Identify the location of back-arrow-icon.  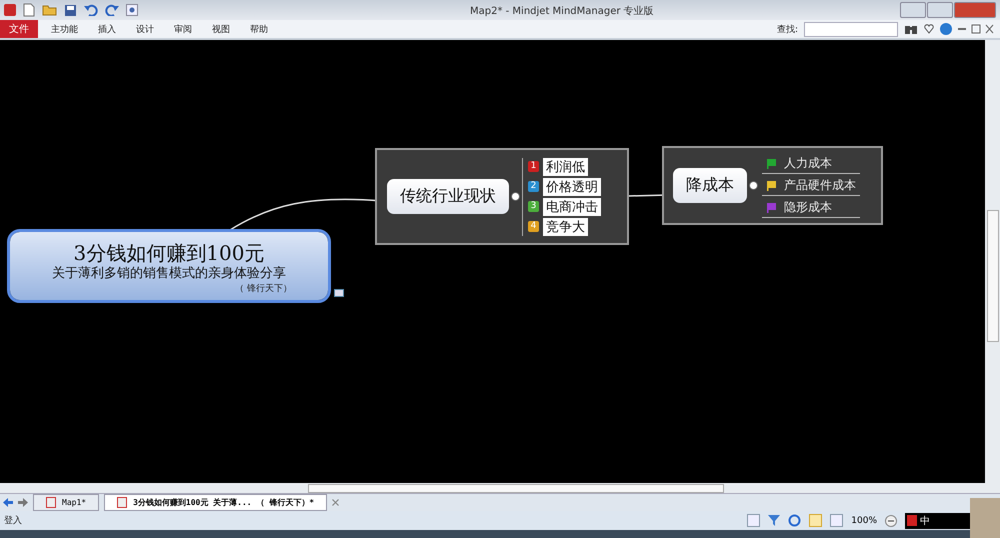
(8, 502).